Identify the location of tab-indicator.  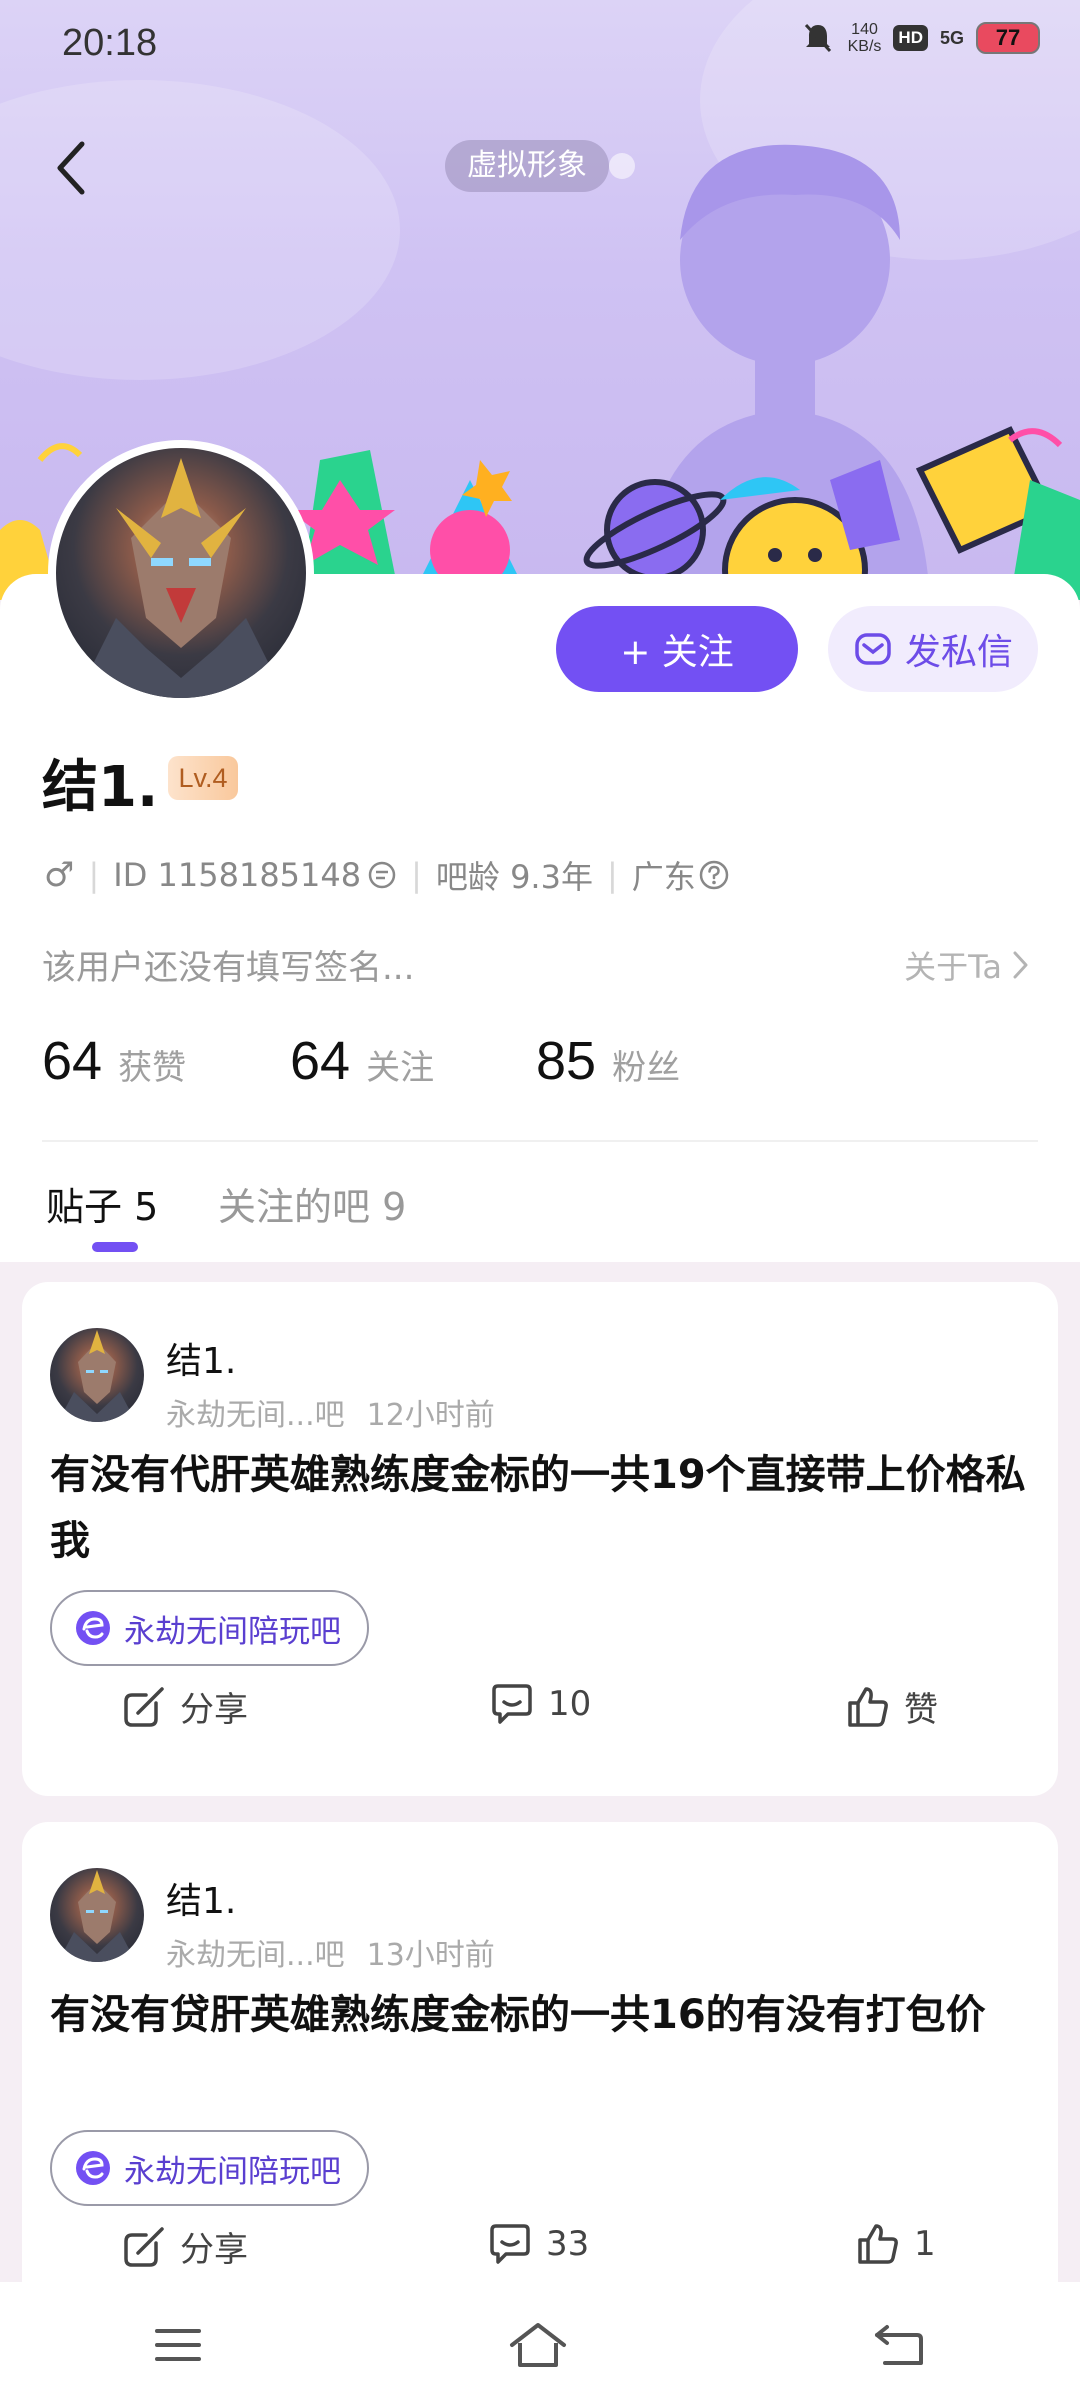
(115, 1247).